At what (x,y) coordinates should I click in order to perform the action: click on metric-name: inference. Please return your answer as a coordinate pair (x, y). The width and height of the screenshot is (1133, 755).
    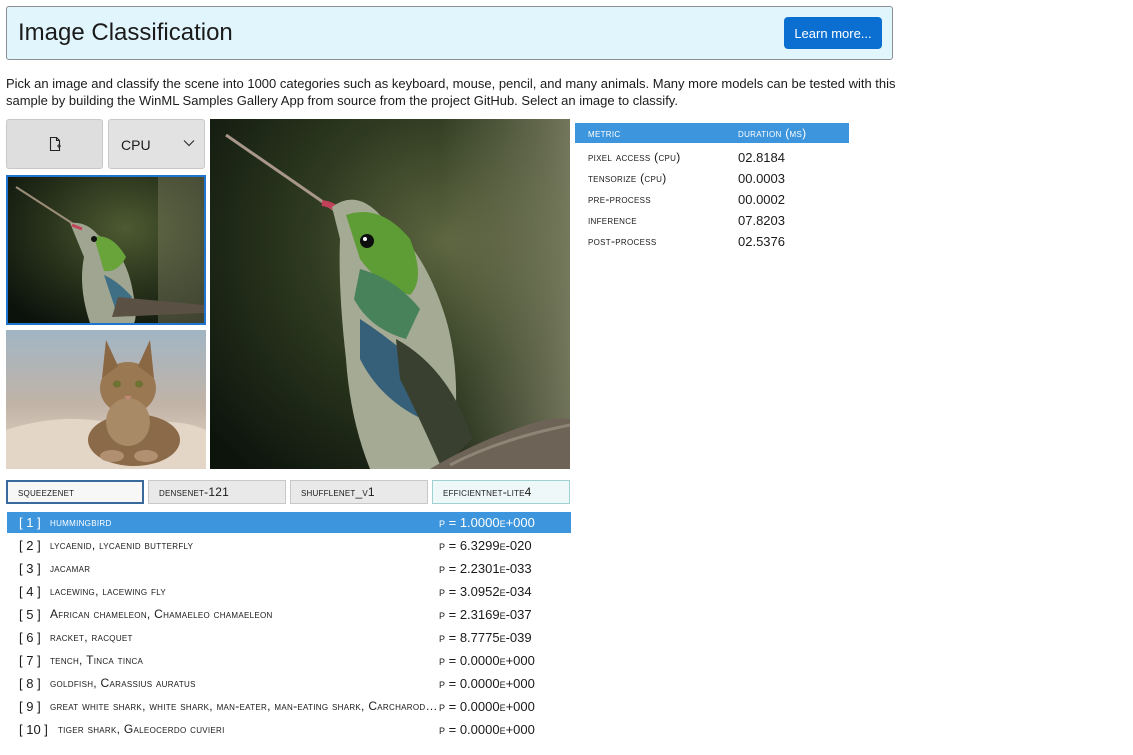
    Looking at the image, I should click on (612, 220).